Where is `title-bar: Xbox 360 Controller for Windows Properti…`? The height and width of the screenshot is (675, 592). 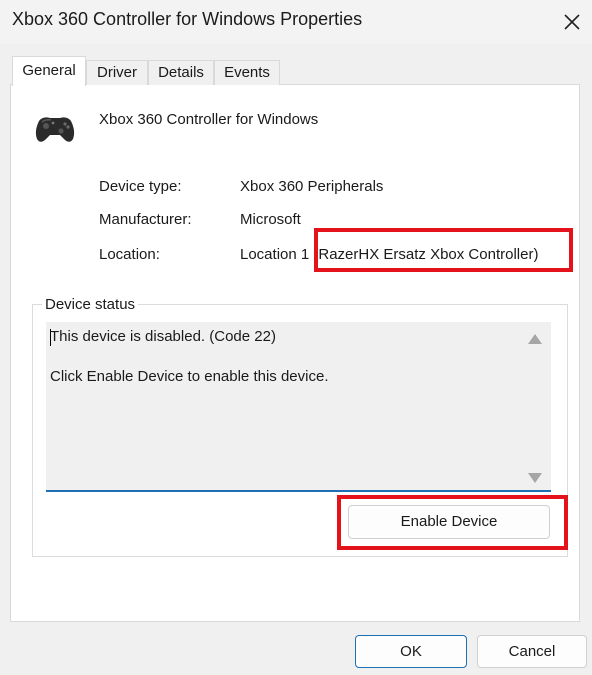
title-bar: Xbox 360 Controller for Windows Properti… is located at coordinates (296, 22).